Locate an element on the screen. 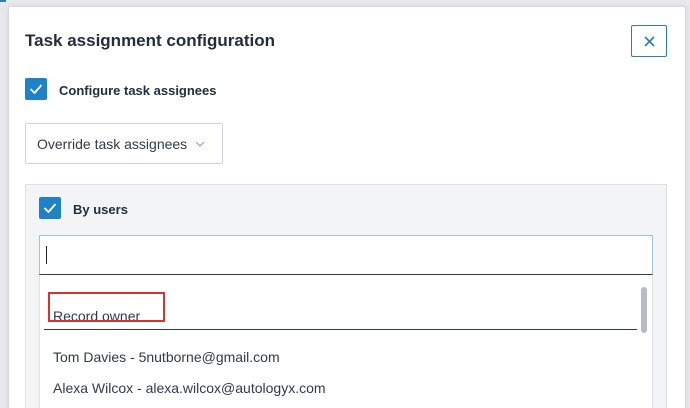 The image size is (690, 408). by-users-checkbox is located at coordinates (50, 208).